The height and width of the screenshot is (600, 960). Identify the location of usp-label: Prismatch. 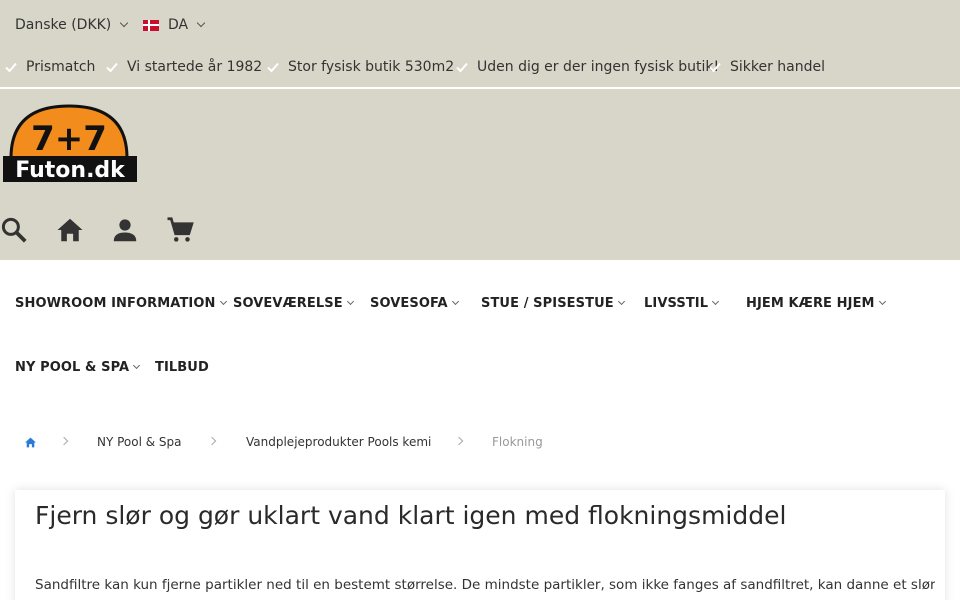
(61, 67).